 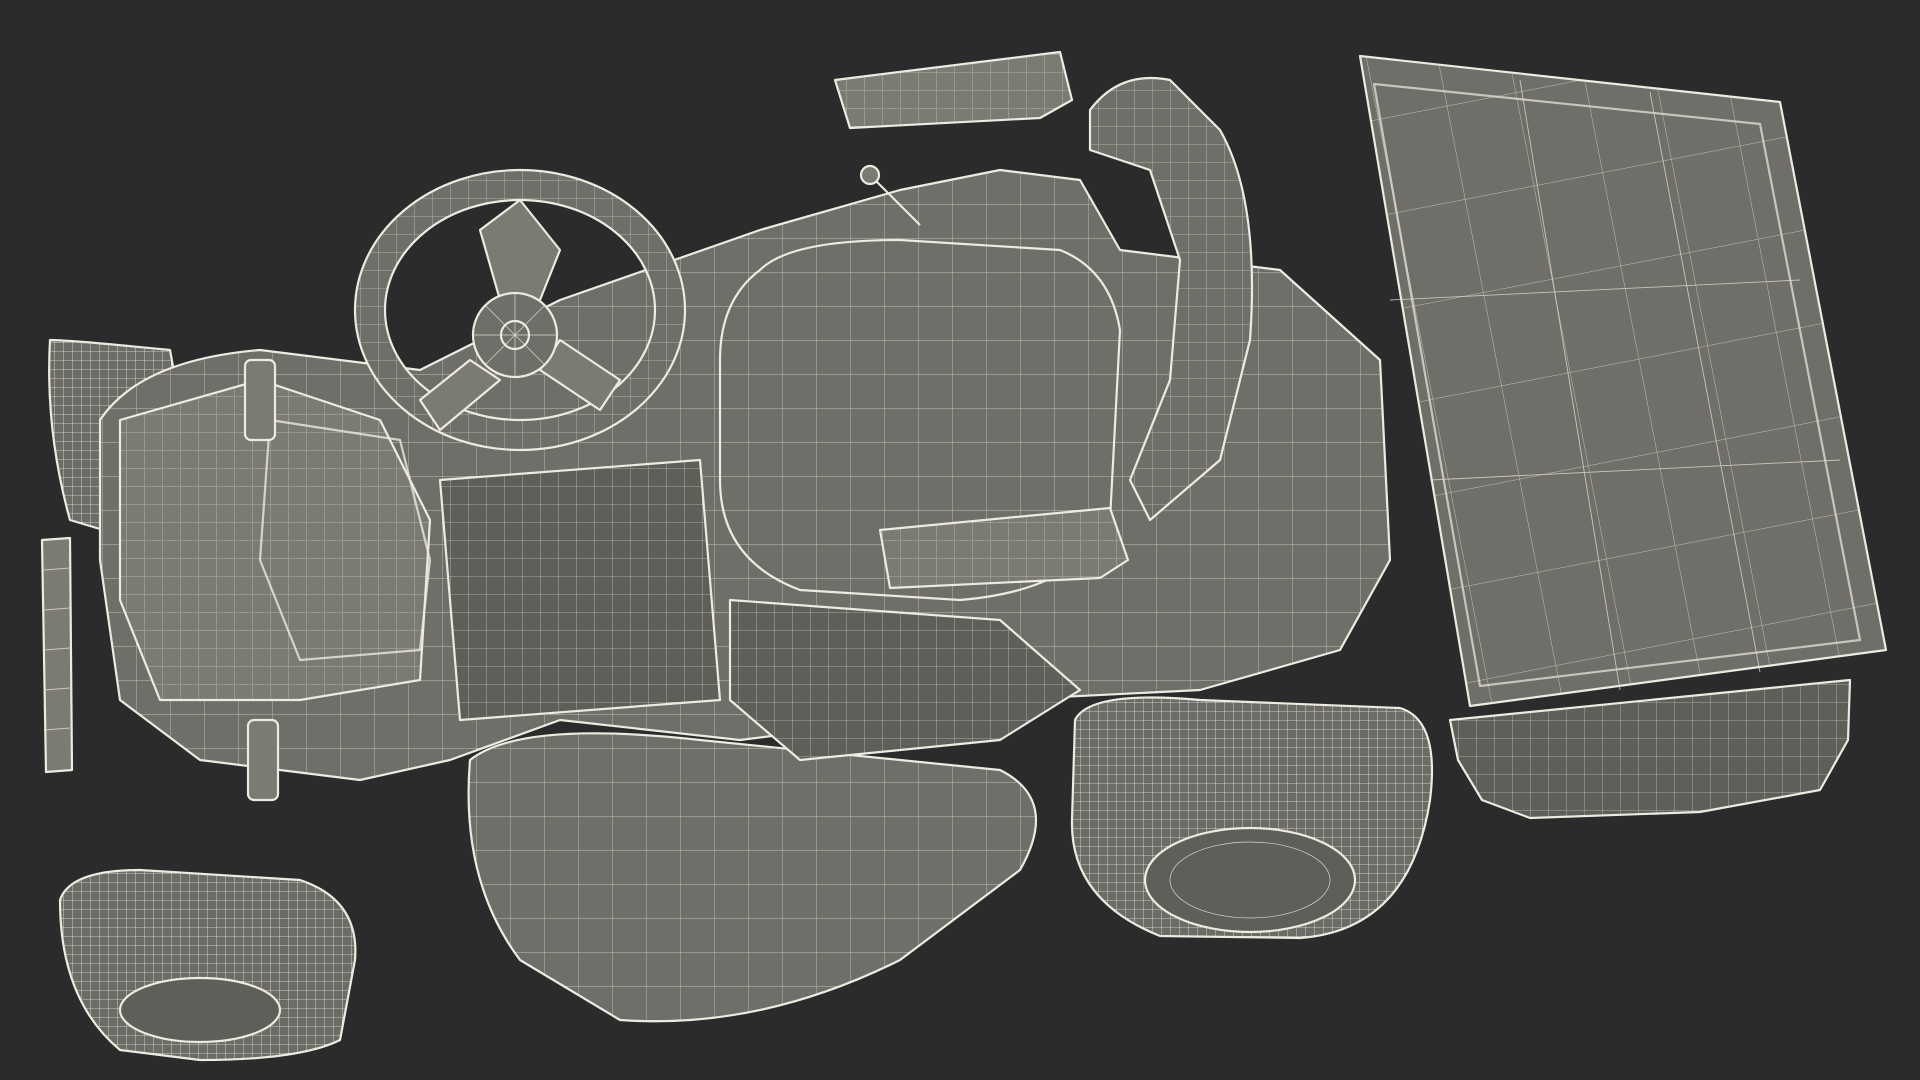 What do you see at coordinates (1252, 818) in the screenshot?
I see `rear-right-tire` at bounding box center [1252, 818].